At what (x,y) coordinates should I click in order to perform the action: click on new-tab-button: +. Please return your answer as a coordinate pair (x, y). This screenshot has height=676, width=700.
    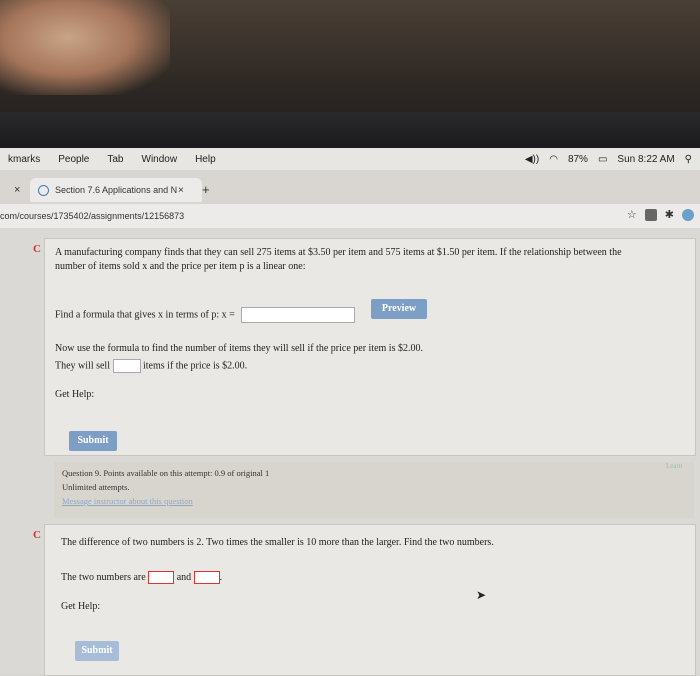
    Looking at the image, I should click on (206, 189).